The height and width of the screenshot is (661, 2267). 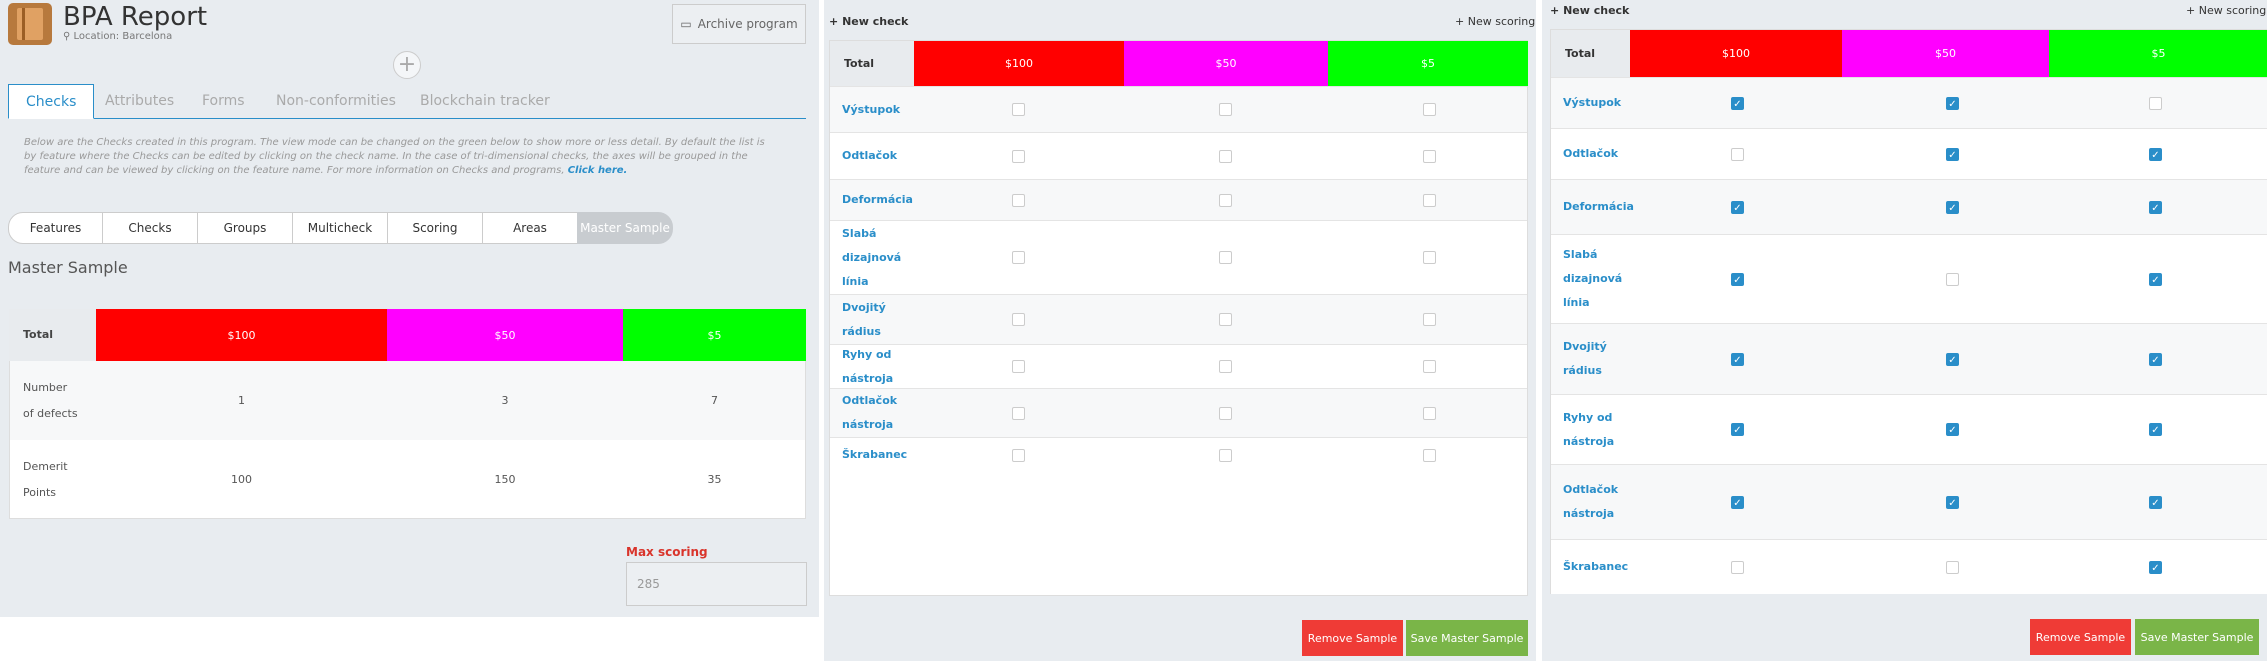 I want to click on demerit-5: 35, so click(x=714, y=479).